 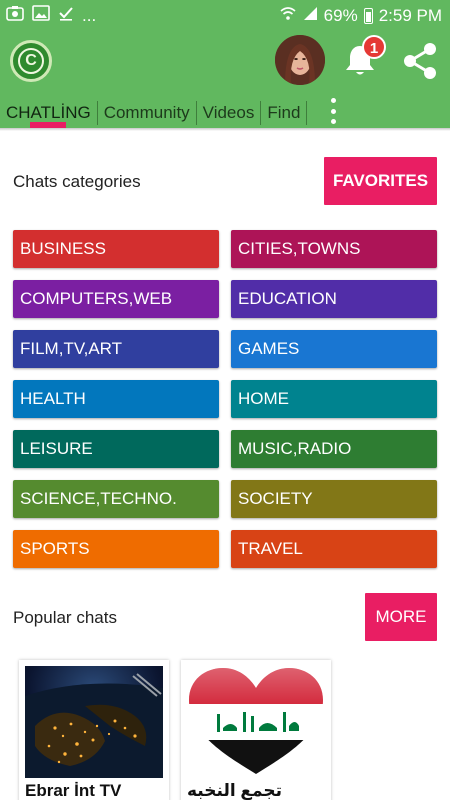 What do you see at coordinates (334, 449) in the screenshot?
I see `category-music: MUSIC,RADIO` at bounding box center [334, 449].